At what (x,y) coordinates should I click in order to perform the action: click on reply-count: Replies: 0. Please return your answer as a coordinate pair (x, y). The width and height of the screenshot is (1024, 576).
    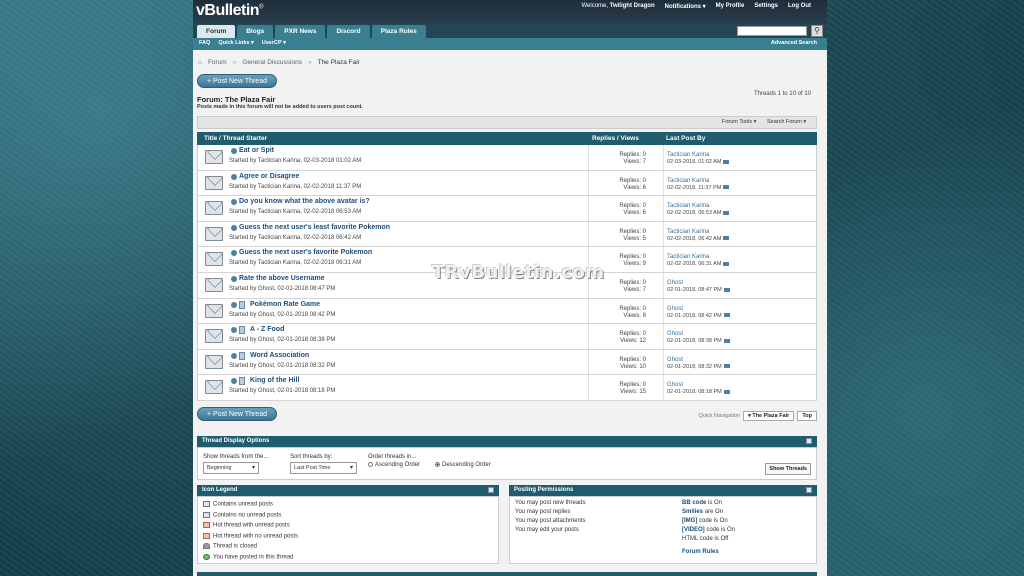
    Looking at the image, I should click on (632, 155).